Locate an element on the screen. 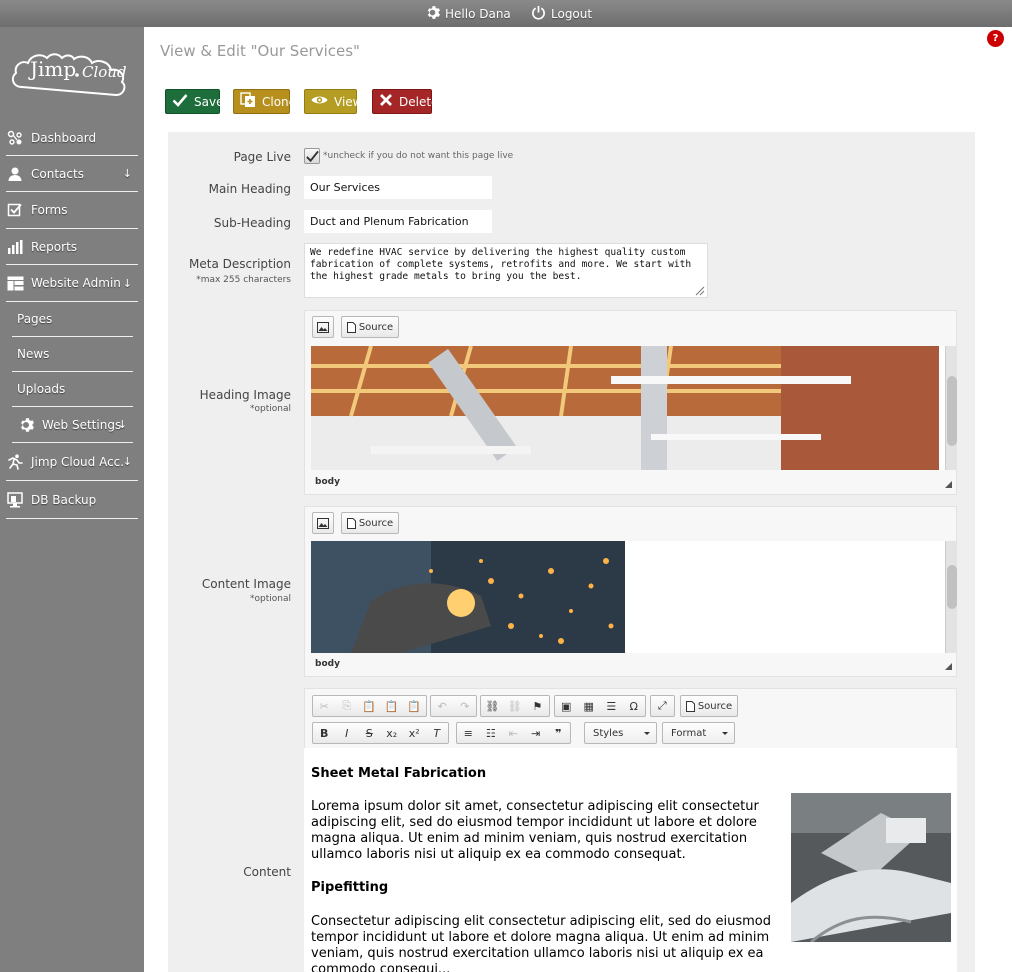 The image size is (1012, 972). jimp-cloud-logo: Jimp Cloud is located at coordinates (72, 66).